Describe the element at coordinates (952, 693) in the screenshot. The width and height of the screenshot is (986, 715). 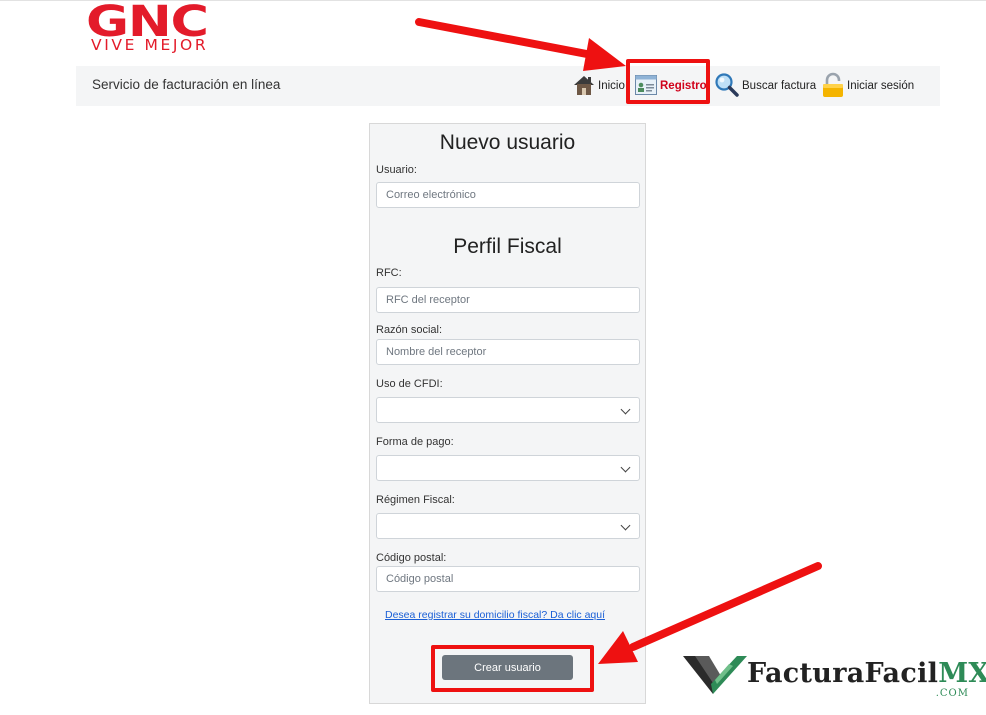
I see `watermark-domain: .COM` at that location.